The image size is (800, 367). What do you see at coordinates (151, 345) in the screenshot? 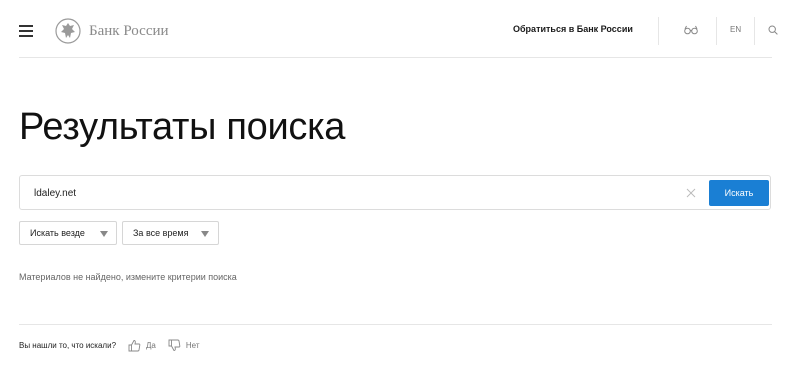
I see `feedback-yes-label: Да` at bounding box center [151, 345].